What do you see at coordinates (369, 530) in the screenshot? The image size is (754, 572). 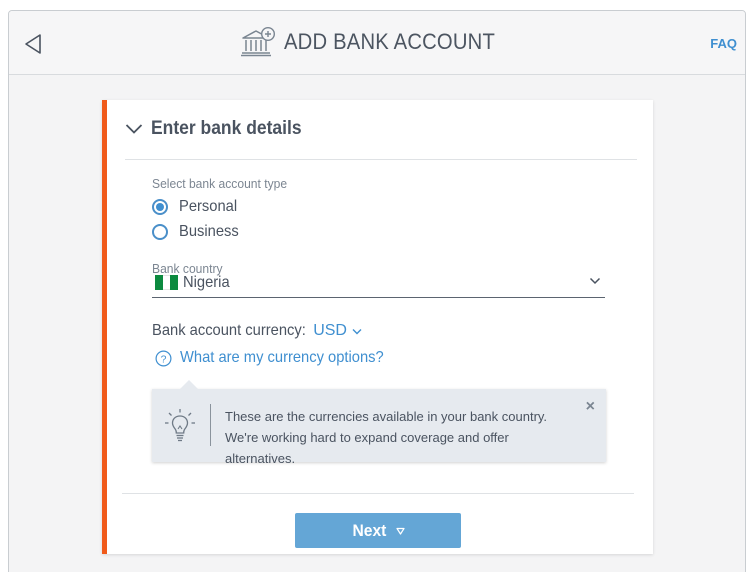 I see `next-button-label: Next` at bounding box center [369, 530].